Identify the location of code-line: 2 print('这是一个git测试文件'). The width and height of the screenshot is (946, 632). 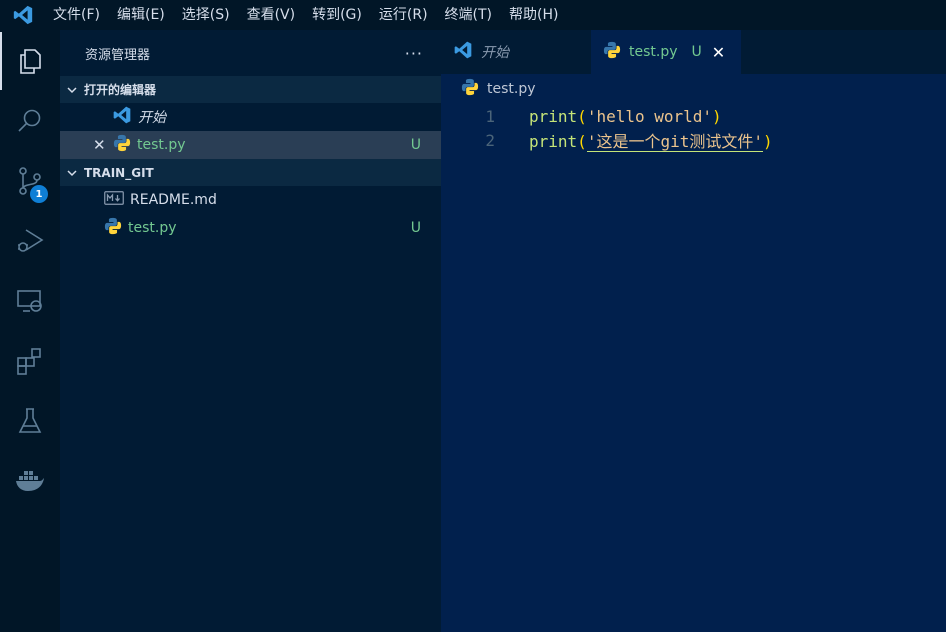
(693, 140).